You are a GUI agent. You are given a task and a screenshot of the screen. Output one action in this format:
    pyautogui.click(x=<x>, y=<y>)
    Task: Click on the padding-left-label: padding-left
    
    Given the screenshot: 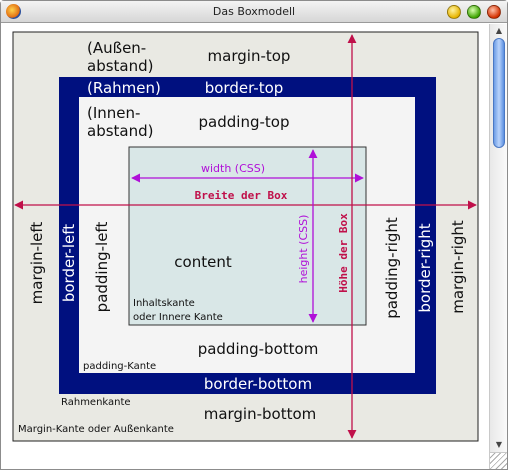 What is the action you would take?
    pyautogui.click(x=102, y=267)
    